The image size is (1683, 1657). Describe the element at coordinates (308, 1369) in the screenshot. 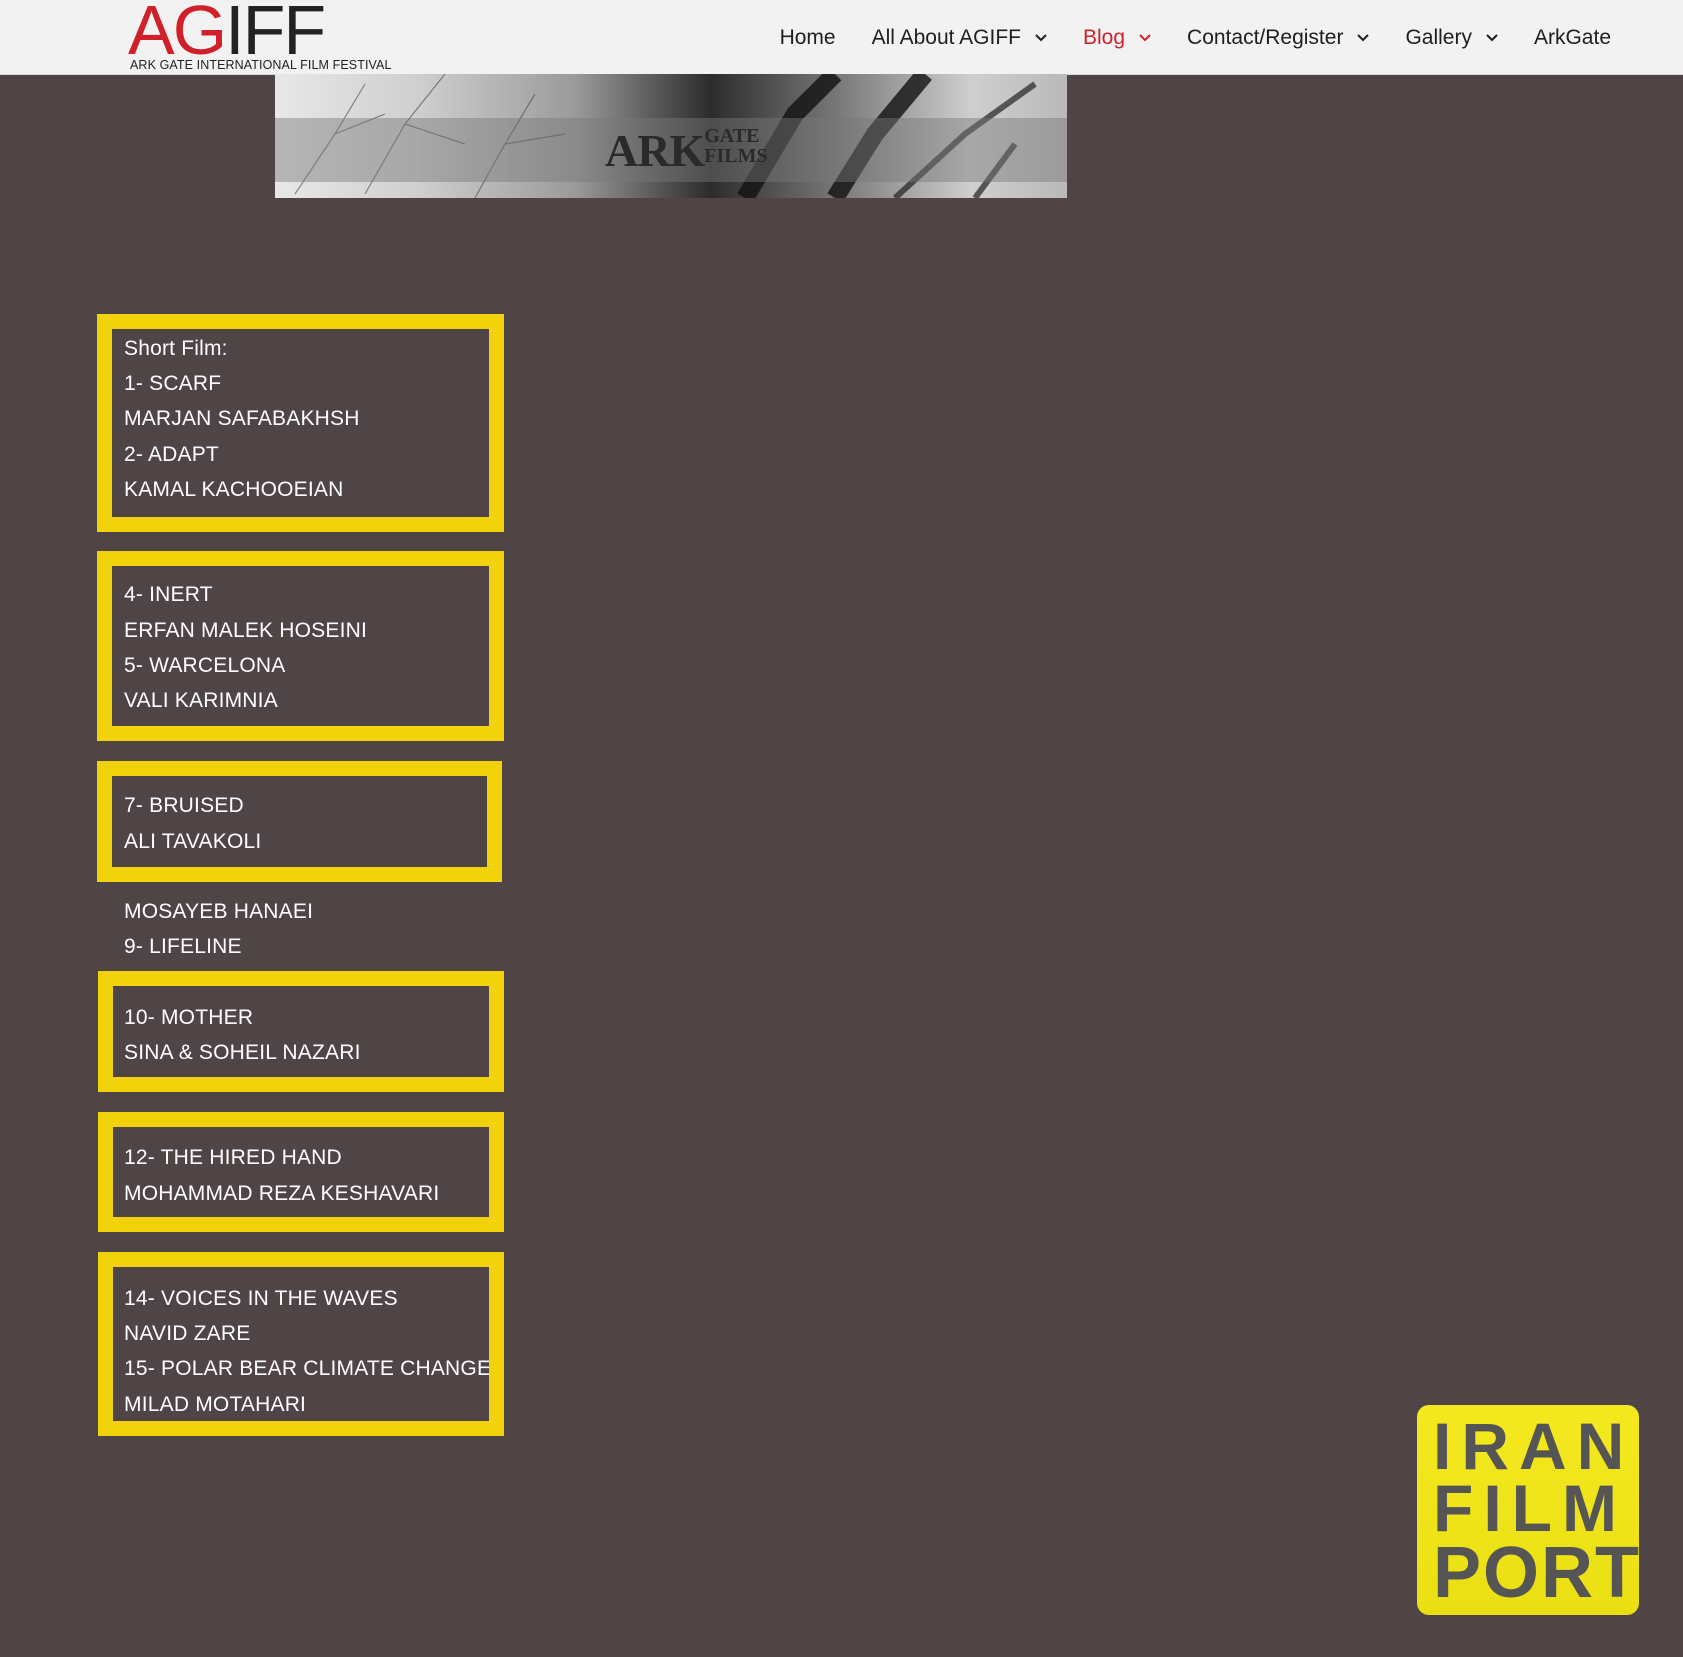

I see `list-item: 15- POLAR BEAR CLIMATE CHANGE` at that location.